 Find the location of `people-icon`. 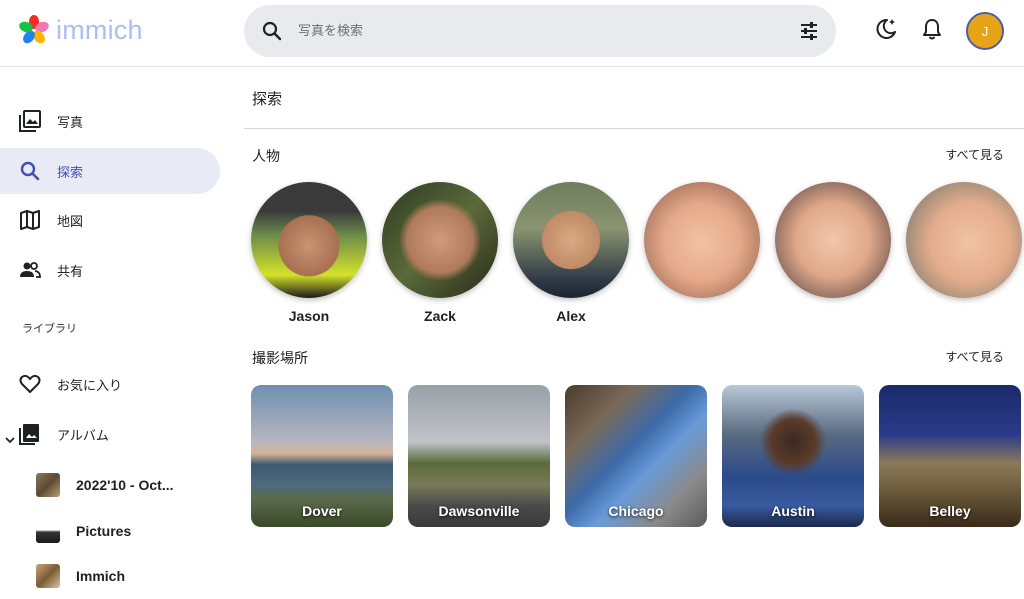

people-icon is located at coordinates (30, 270).